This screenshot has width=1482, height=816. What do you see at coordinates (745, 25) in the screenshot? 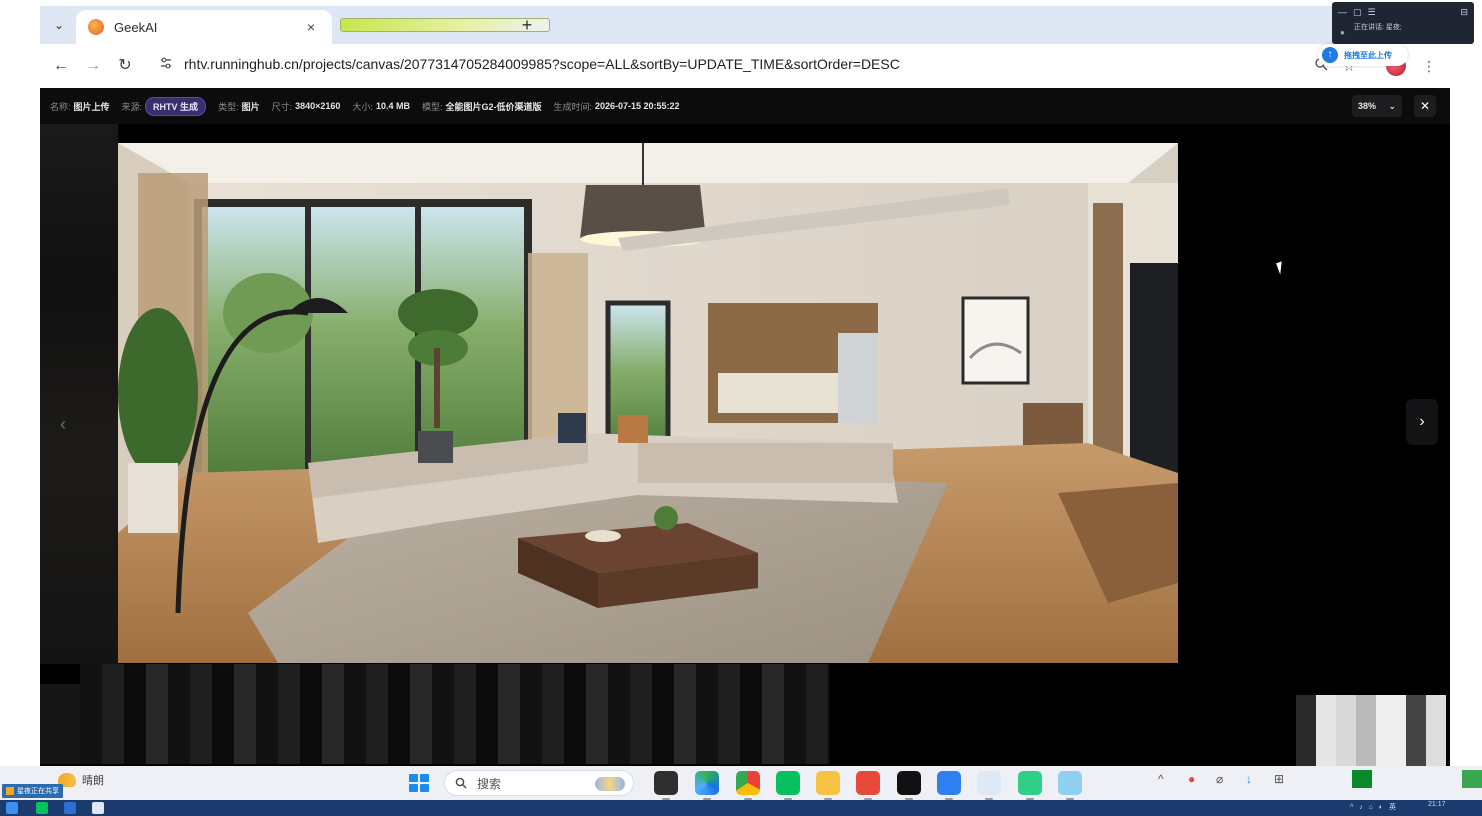
I see `tab-strip: ⌄ GeekAI × +` at bounding box center [745, 25].